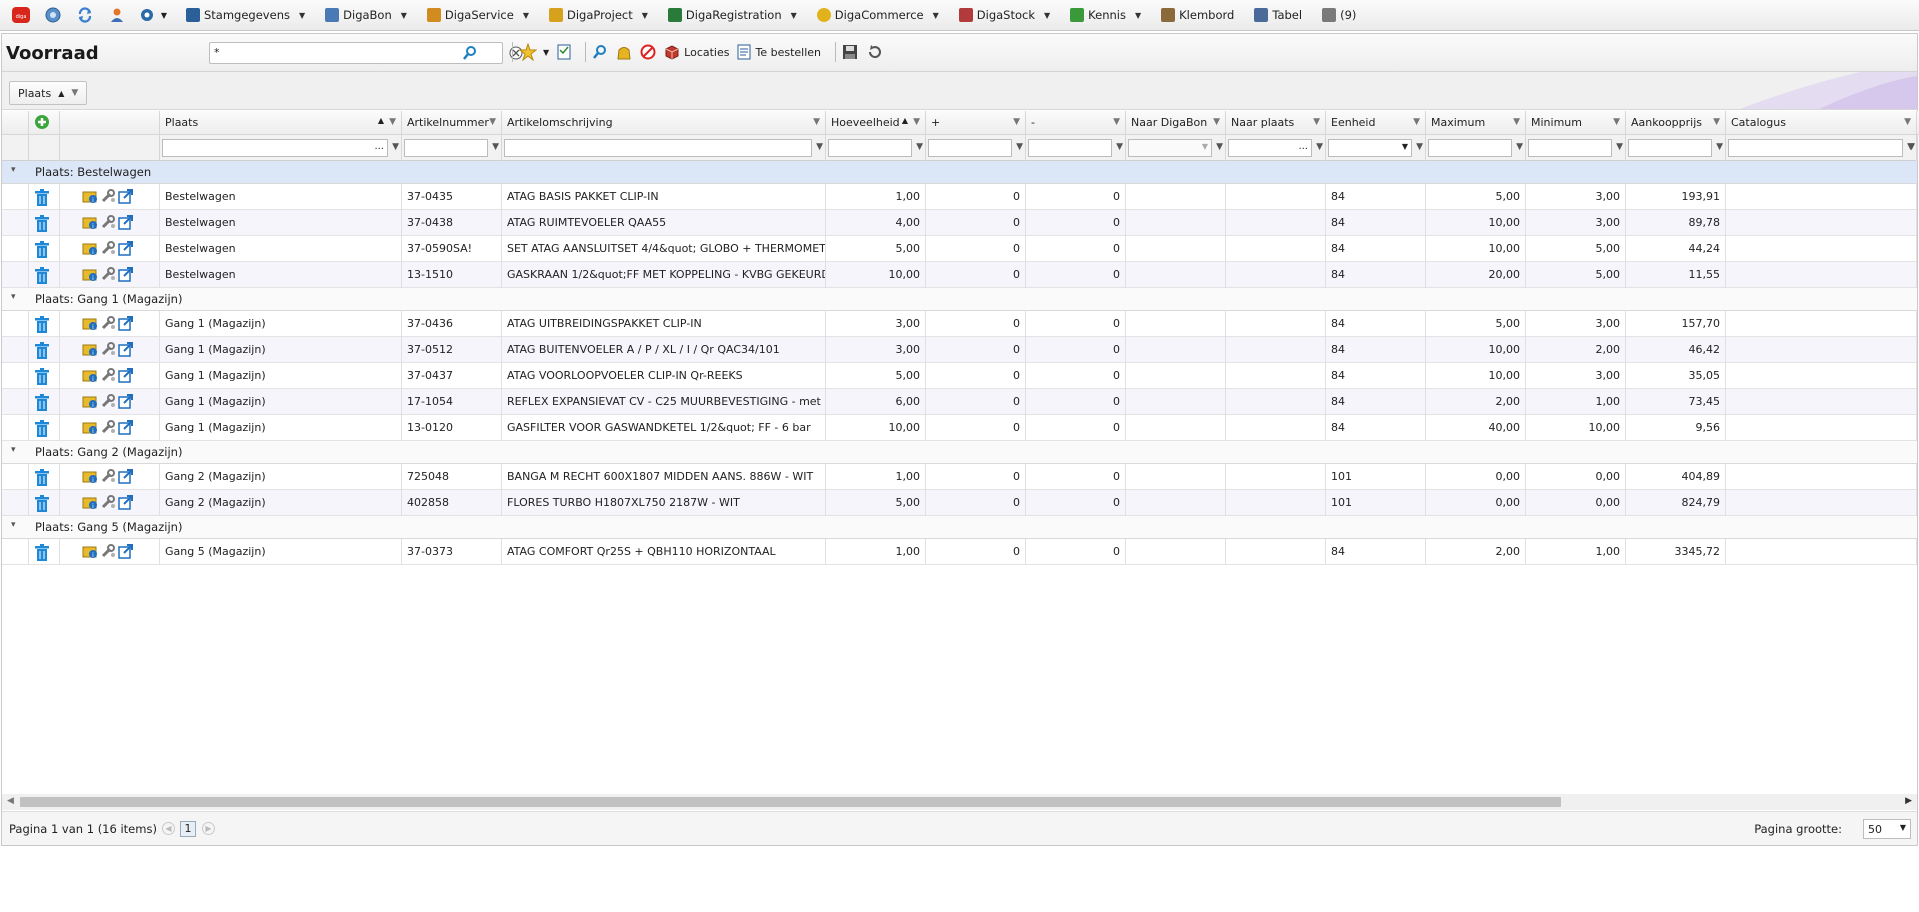 The height and width of the screenshot is (912, 1919). What do you see at coordinates (188, 829) in the screenshot?
I see `page-number-current: 1` at bounding box center [188, 829].